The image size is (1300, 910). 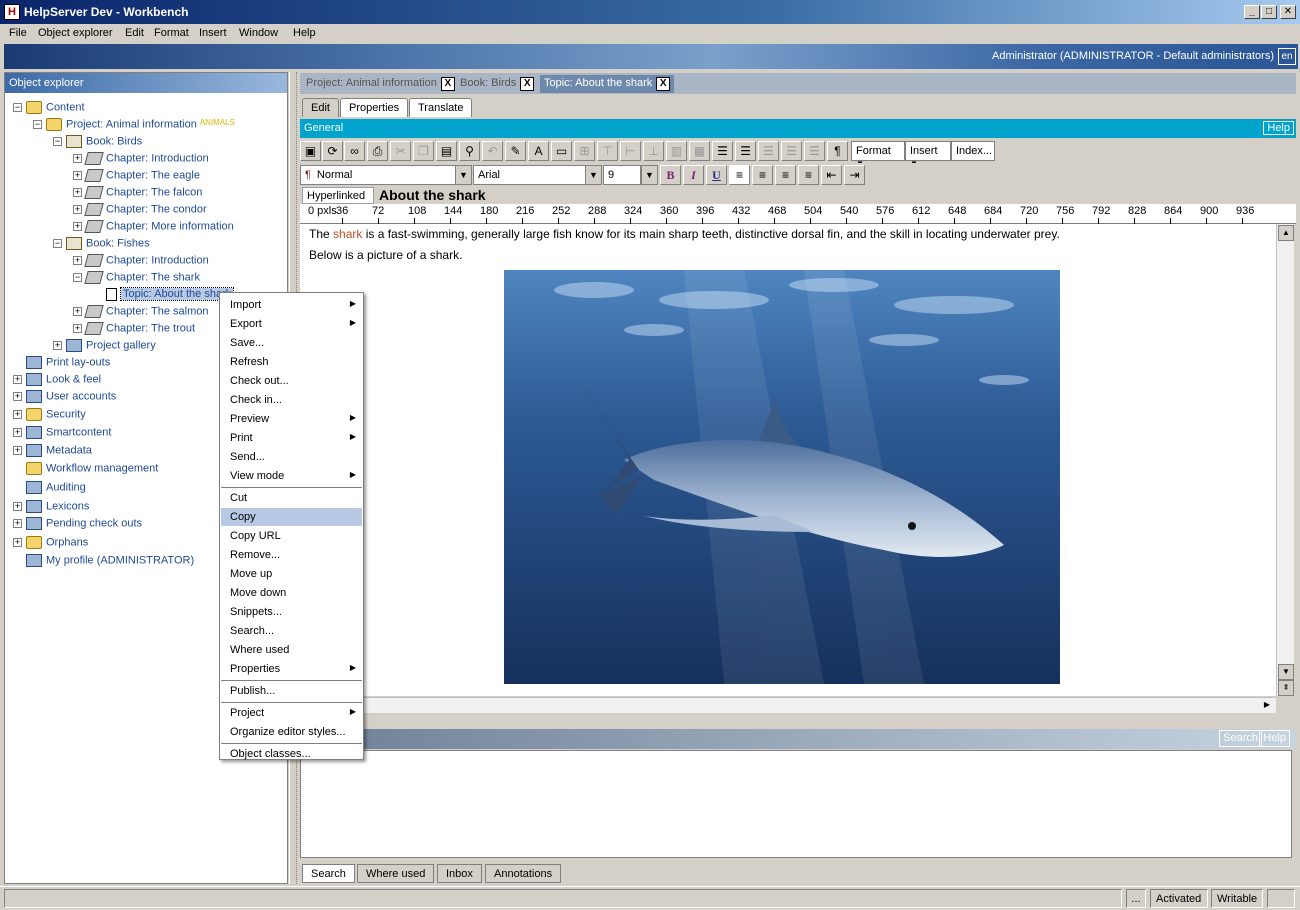 What do you see at coordinates (156, 209) in the screenshot?
I see `tree-item-label: Chapter: The condor` at bounding box center [156, 209].